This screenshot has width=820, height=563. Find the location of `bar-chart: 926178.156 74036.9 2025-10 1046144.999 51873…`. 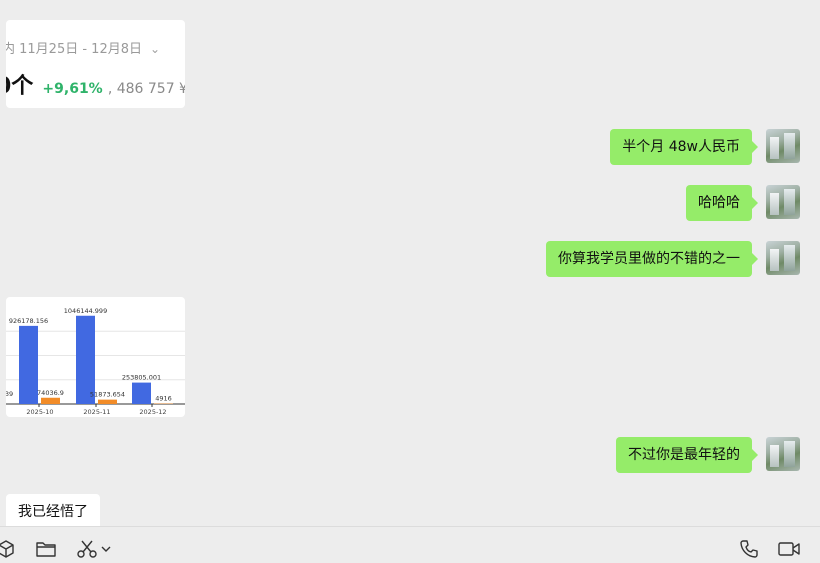

bar-chart: 926178.156 74036.9 2025-10 1046144.999 51873… is located at coordinates (95, 357).